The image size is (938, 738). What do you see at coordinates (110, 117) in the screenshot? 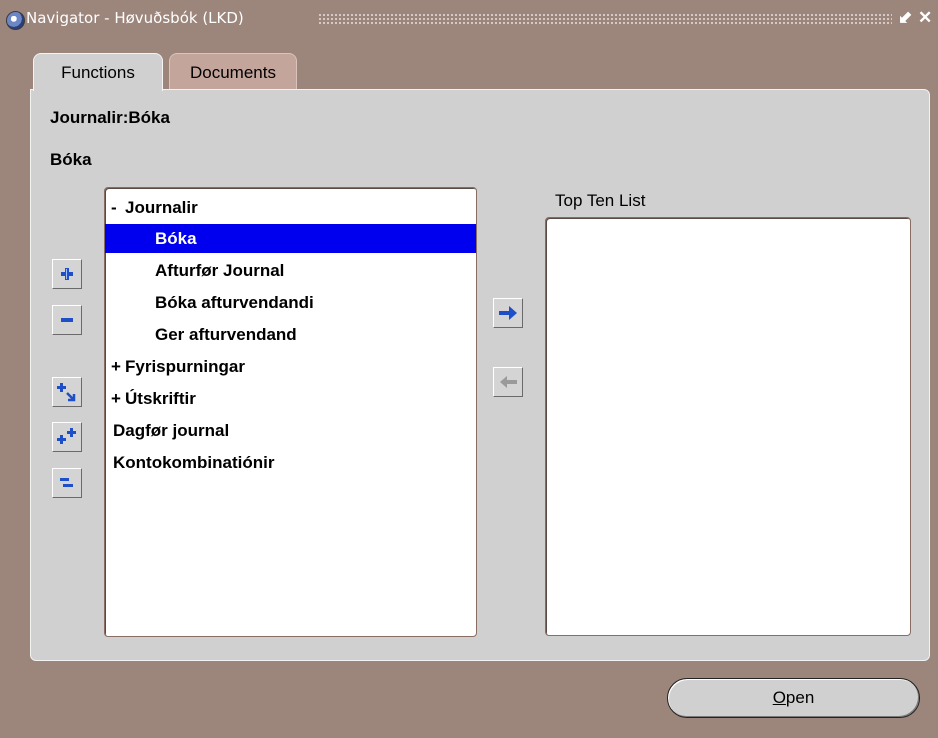
I see `breadcrumb: Journalir:Bóka` at bounding box center [110, 117].